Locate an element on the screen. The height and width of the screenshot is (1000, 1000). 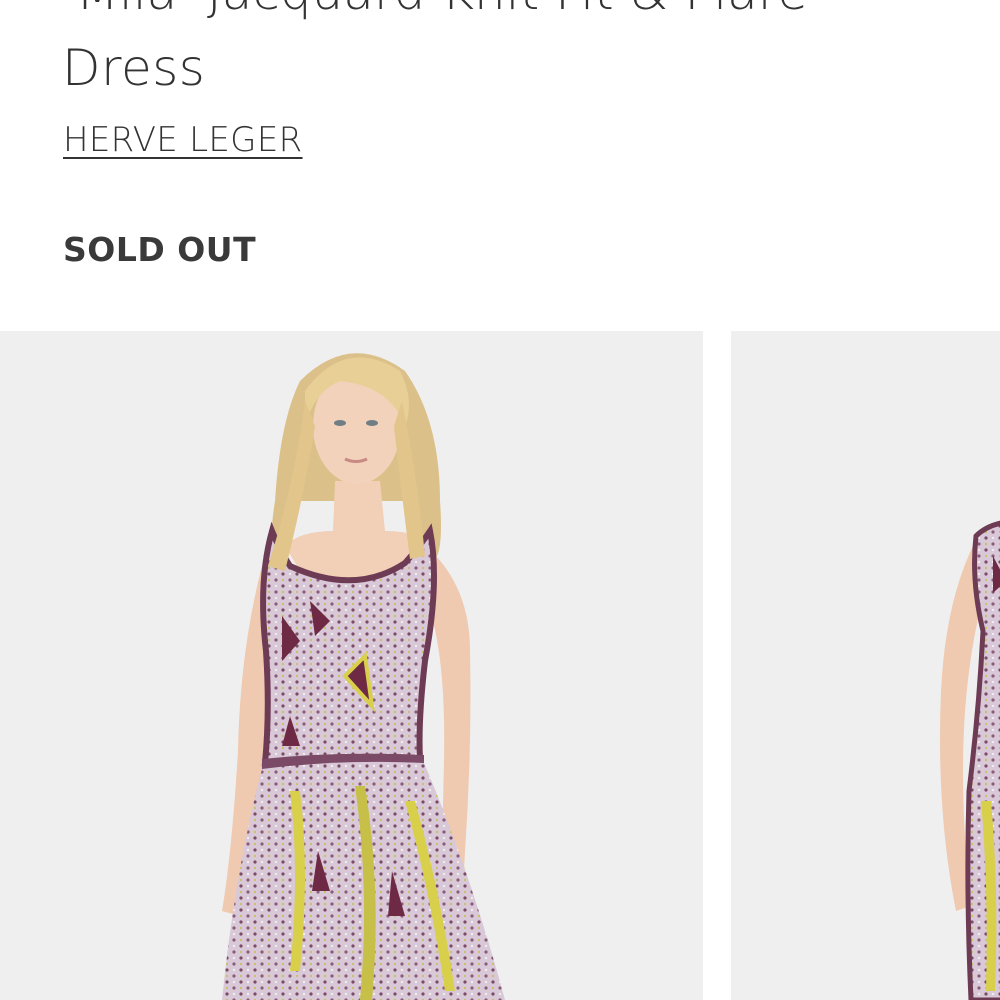
left-eye is located at coordinates (340, 423).